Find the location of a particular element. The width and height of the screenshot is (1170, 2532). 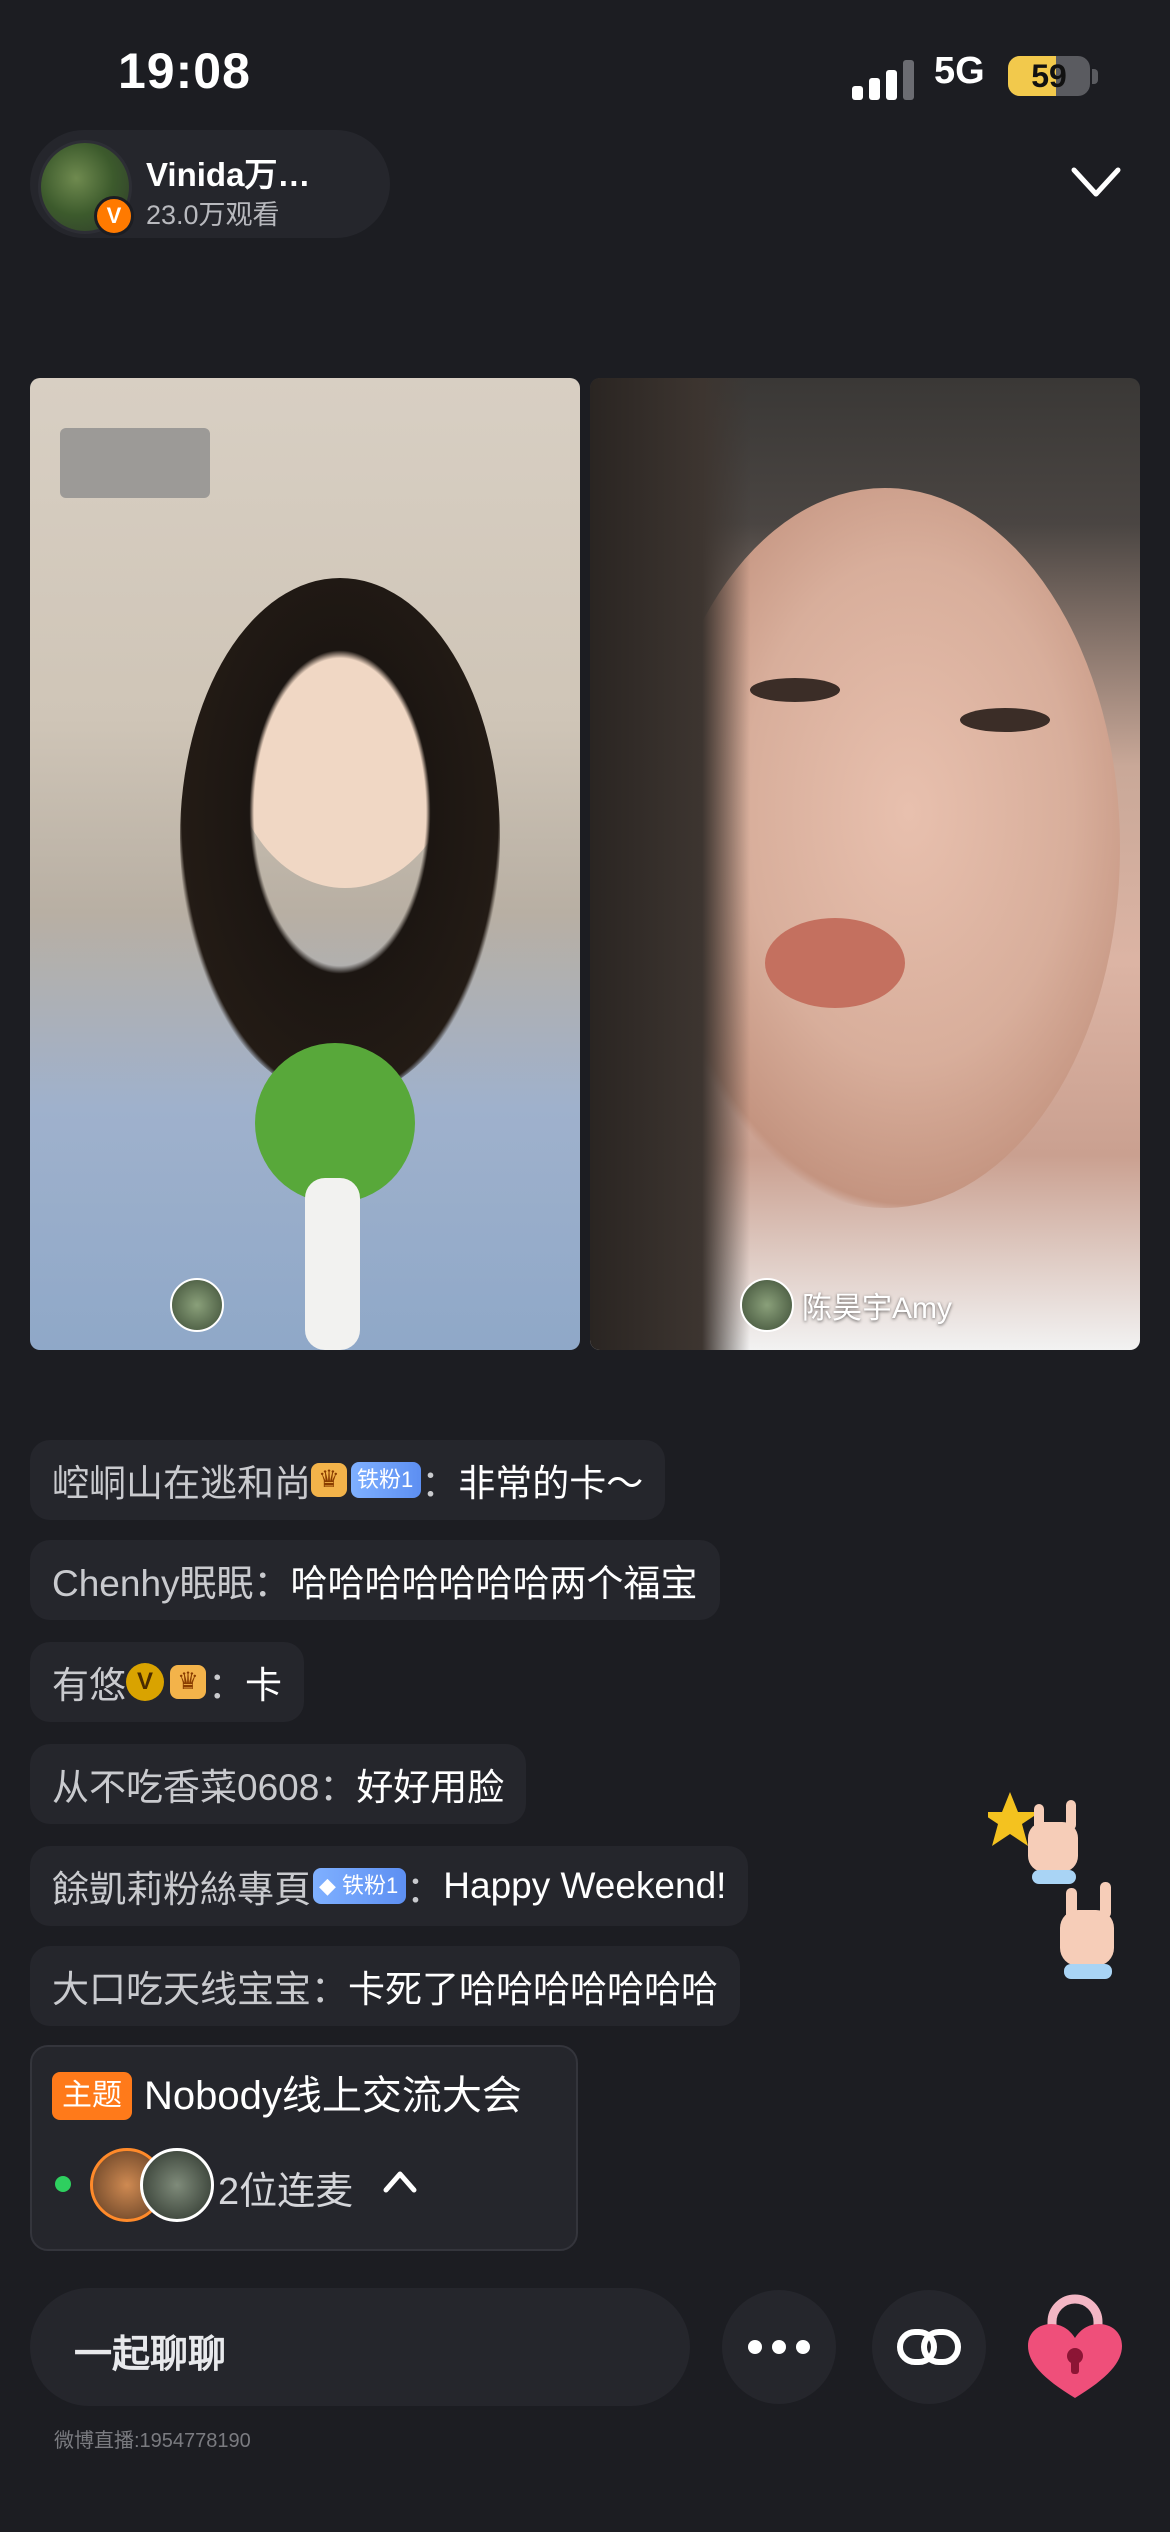

link-button is located at coordinates (929, 2347).